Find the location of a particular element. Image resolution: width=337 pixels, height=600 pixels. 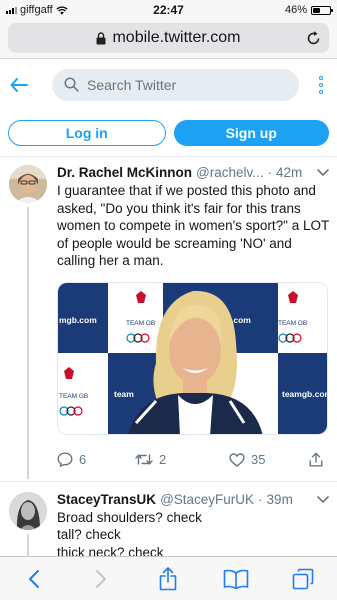

browser-chrome: mobile.twitter.com is located at coordinates (168, 39).